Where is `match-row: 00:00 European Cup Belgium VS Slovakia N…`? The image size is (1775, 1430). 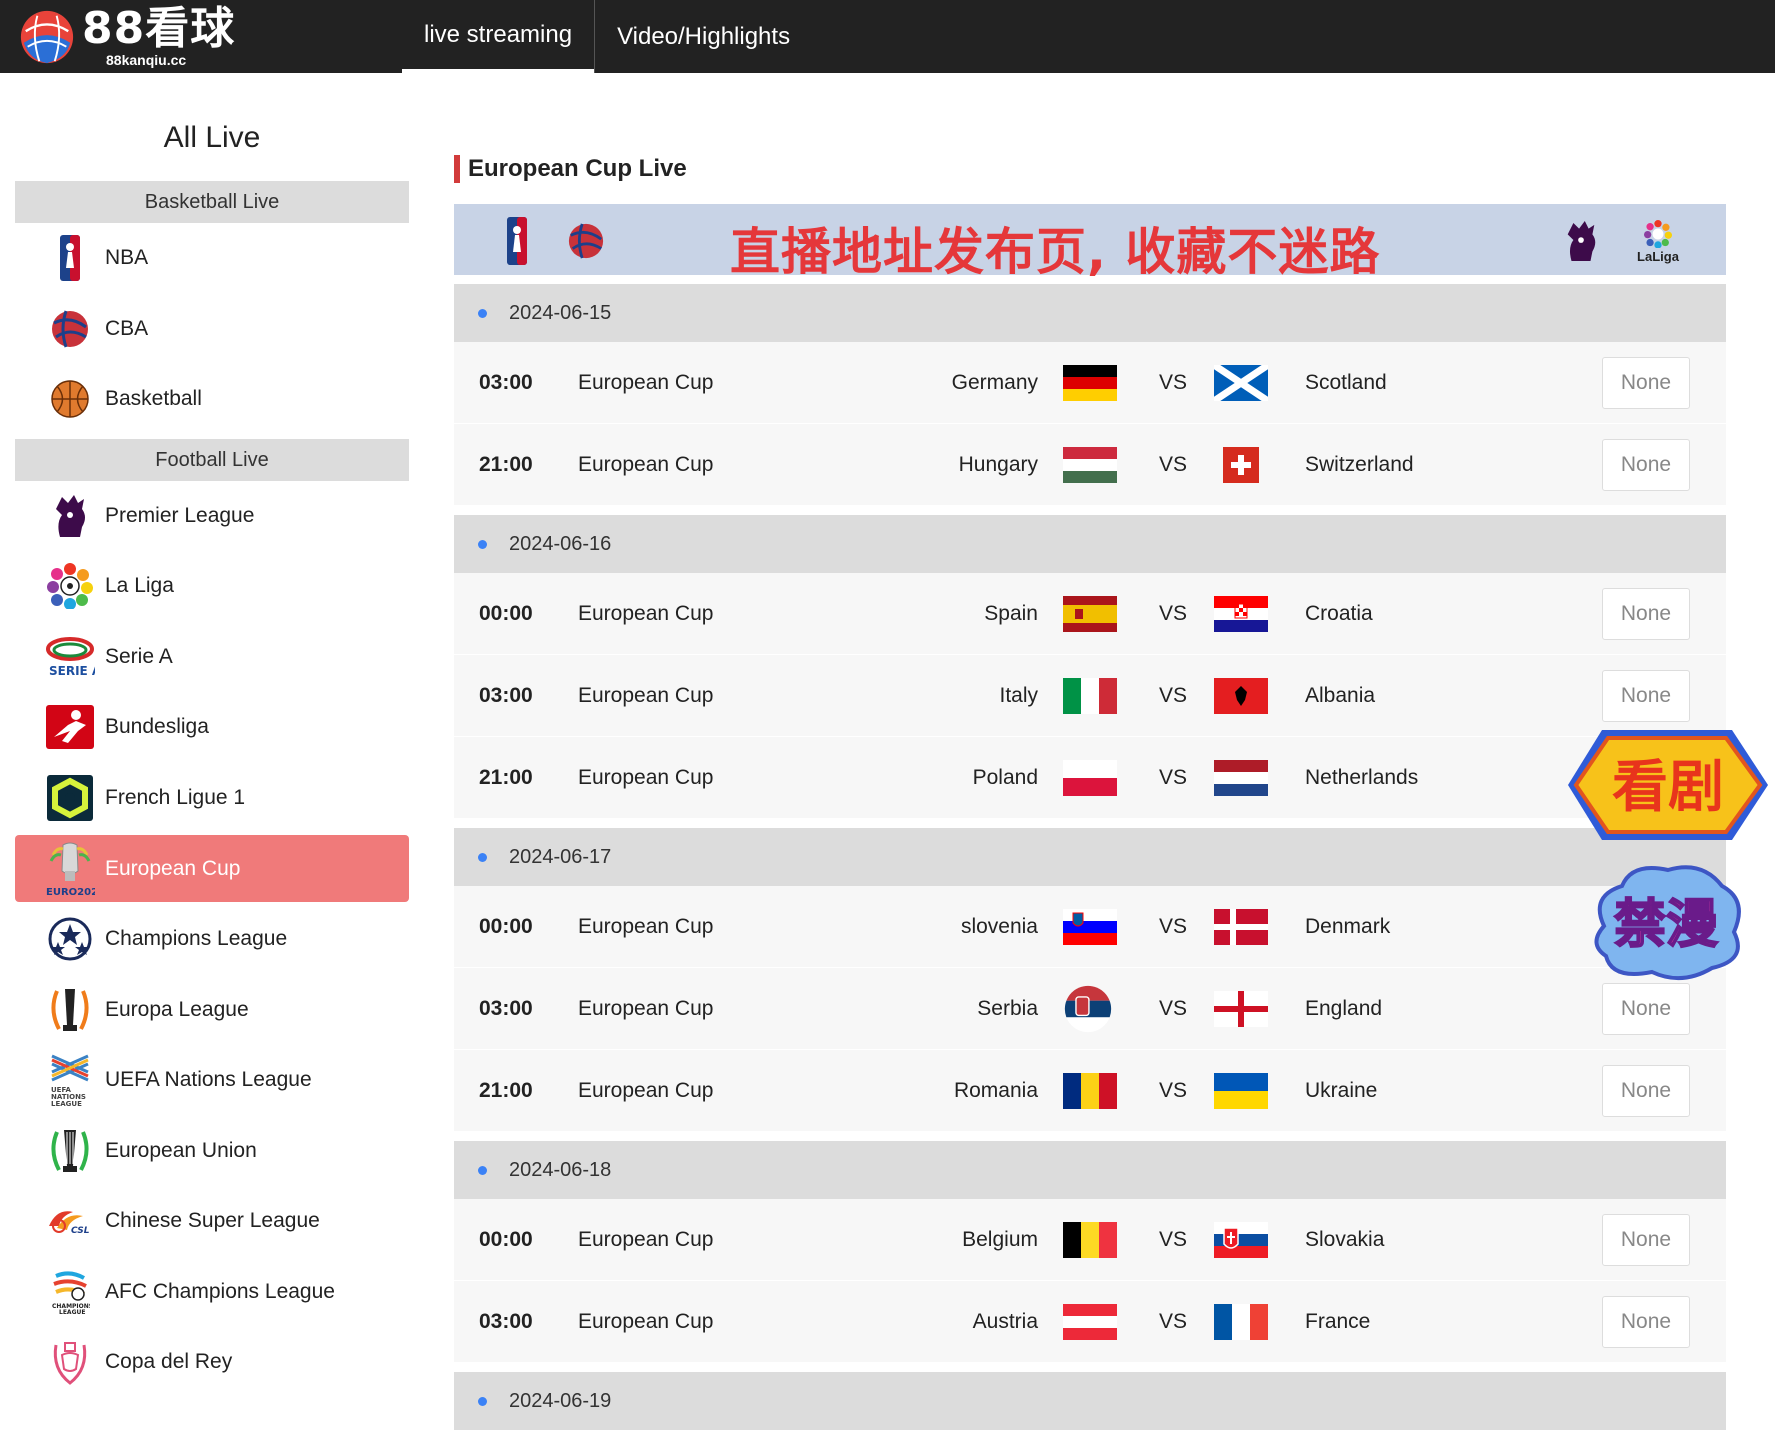 match-row: 00:00 European Cup Belgium VS Slovakia N… is located at coordinates (1090, 1240).